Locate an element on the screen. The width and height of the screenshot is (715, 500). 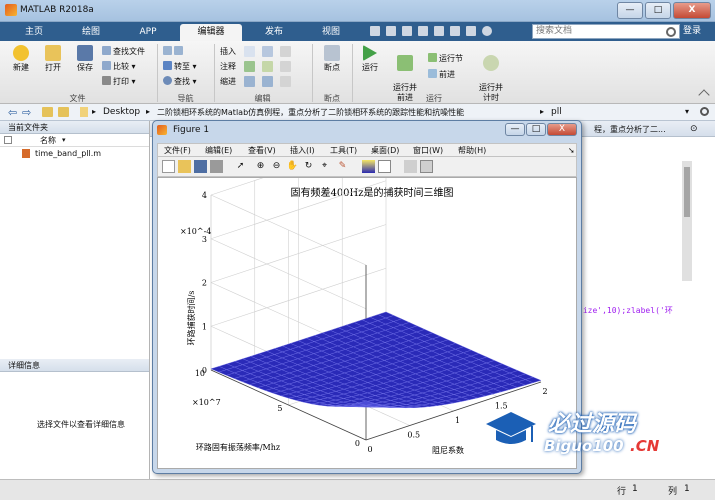
zoom-in-icon: ⊕ is located at coordinates (260, 166).